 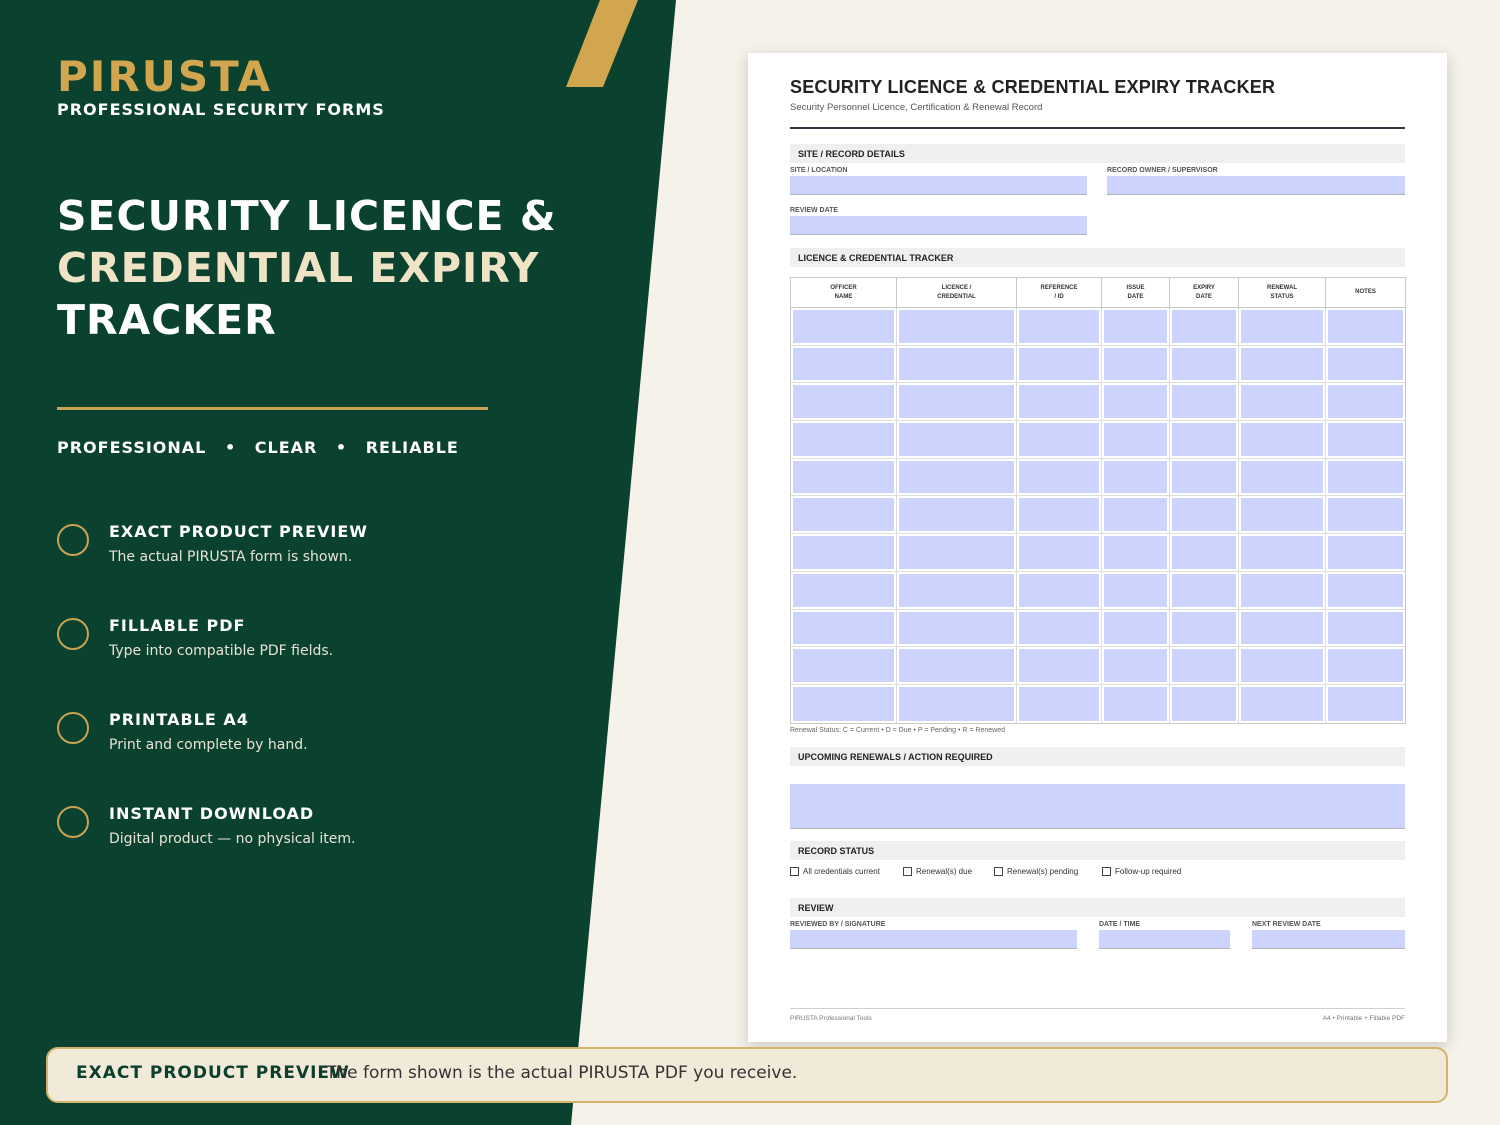 What do you see at coordinates (1097, 806) in the screenshot?
I see `upcoming-renewals-field` at bounding box center [1097, 806].